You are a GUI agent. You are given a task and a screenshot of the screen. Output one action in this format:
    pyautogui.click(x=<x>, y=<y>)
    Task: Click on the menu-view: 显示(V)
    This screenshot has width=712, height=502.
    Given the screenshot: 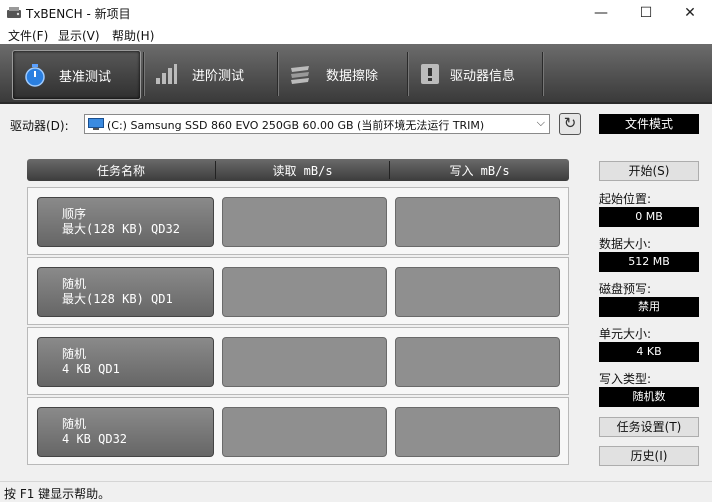 What is the action you would take?
    pyautogui.click(x=79, y=35)
    